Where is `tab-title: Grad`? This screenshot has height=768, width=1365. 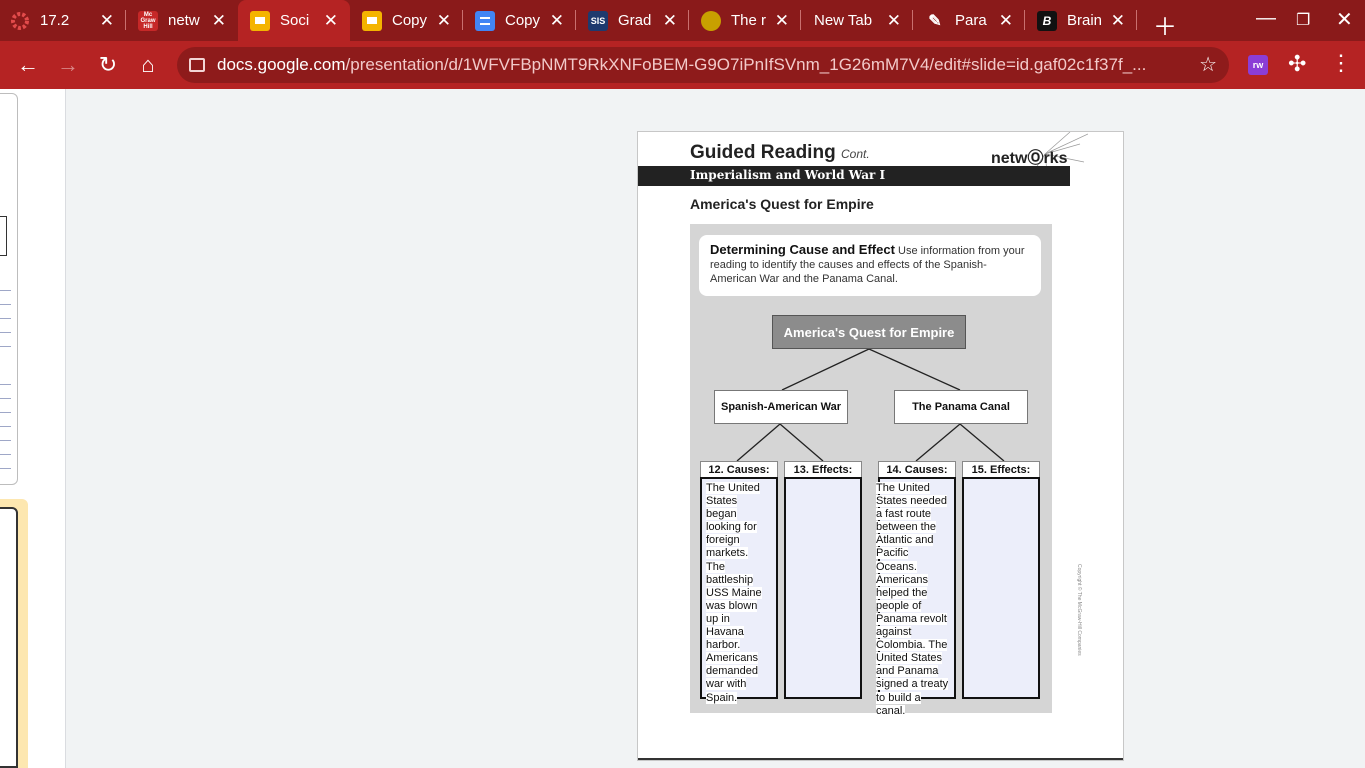
tab-title: Grad is located at coordinates (635, 20).